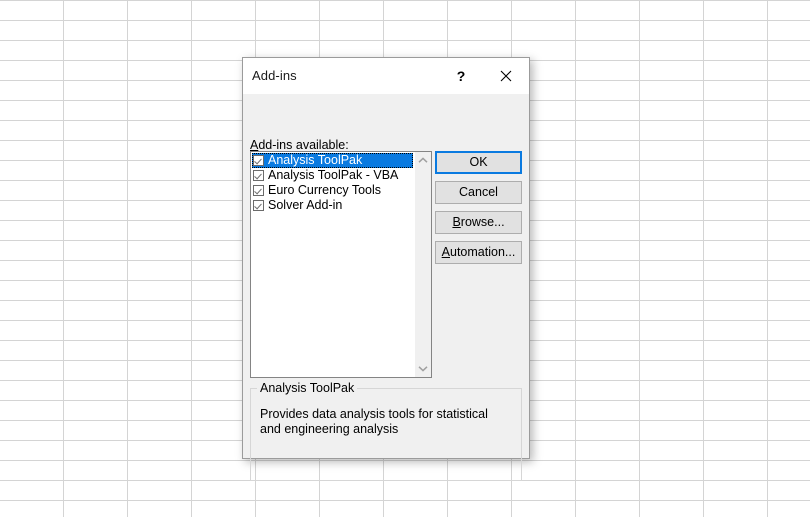 Image resolution: width=810 pixels, height=517 pixels. Describe the element at coordinates (315, 160) in the screenshot. I see `list-item-label: Analysis ToolPak` at that location.